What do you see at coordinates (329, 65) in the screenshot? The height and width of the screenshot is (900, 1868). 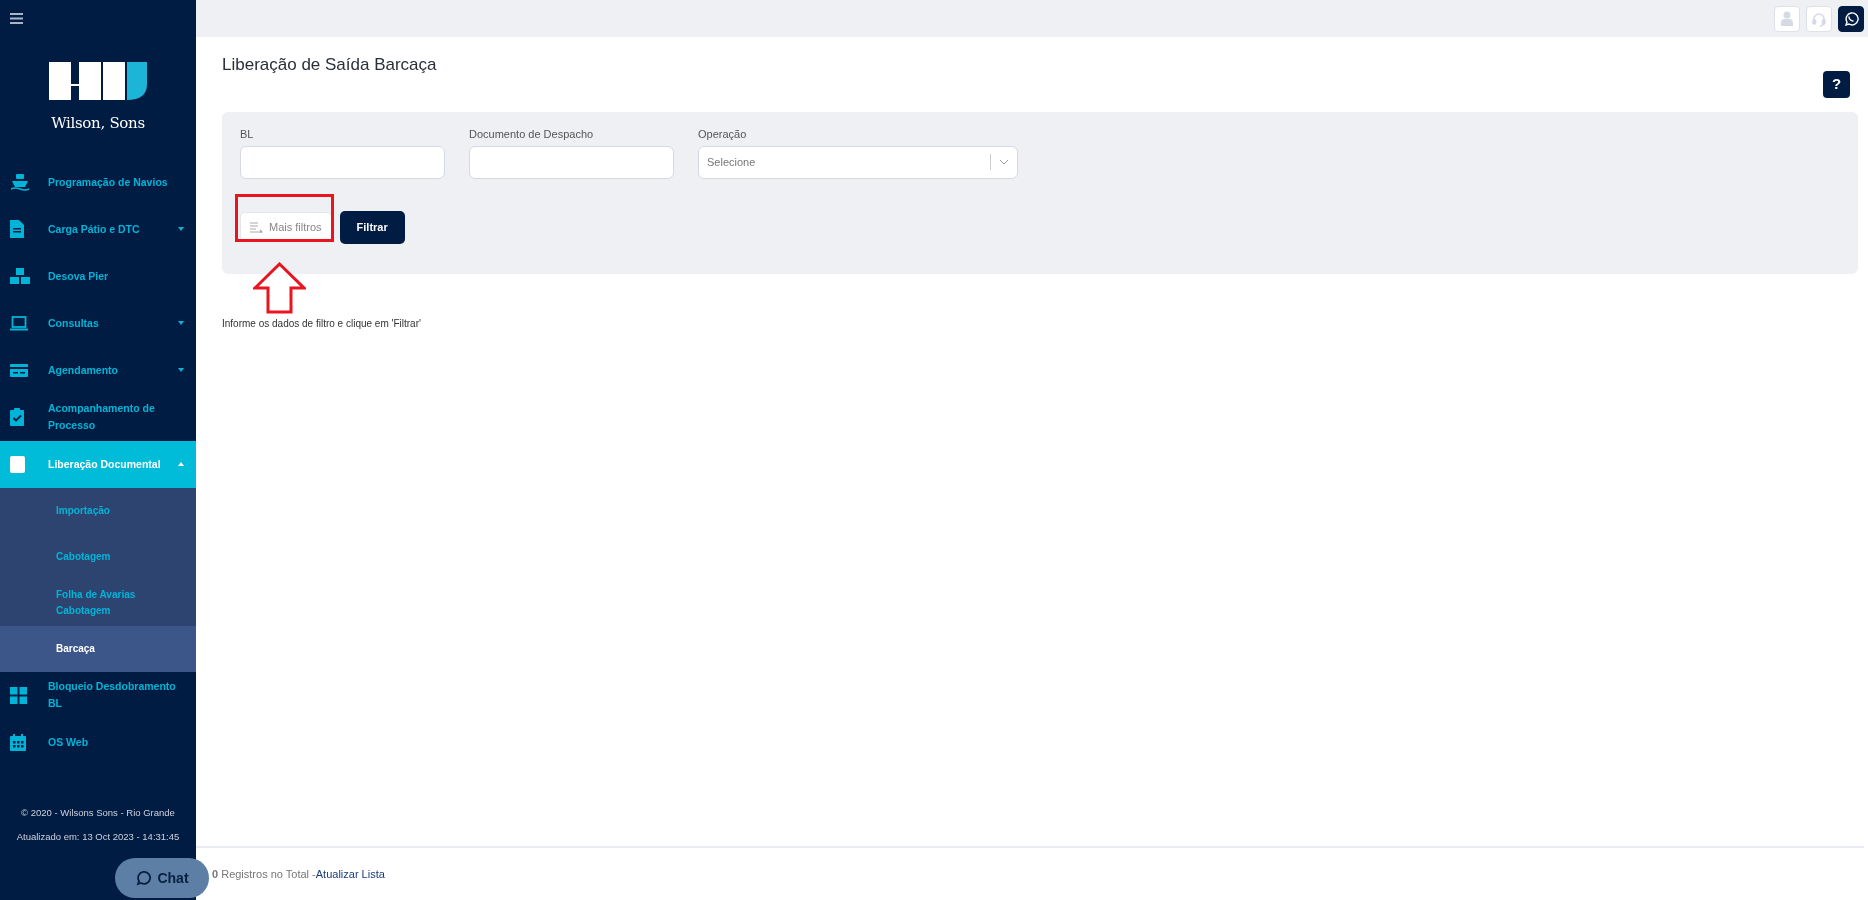 I see `page-title: Liberação de Saída Barcaça` at bounding box center [329, 65].